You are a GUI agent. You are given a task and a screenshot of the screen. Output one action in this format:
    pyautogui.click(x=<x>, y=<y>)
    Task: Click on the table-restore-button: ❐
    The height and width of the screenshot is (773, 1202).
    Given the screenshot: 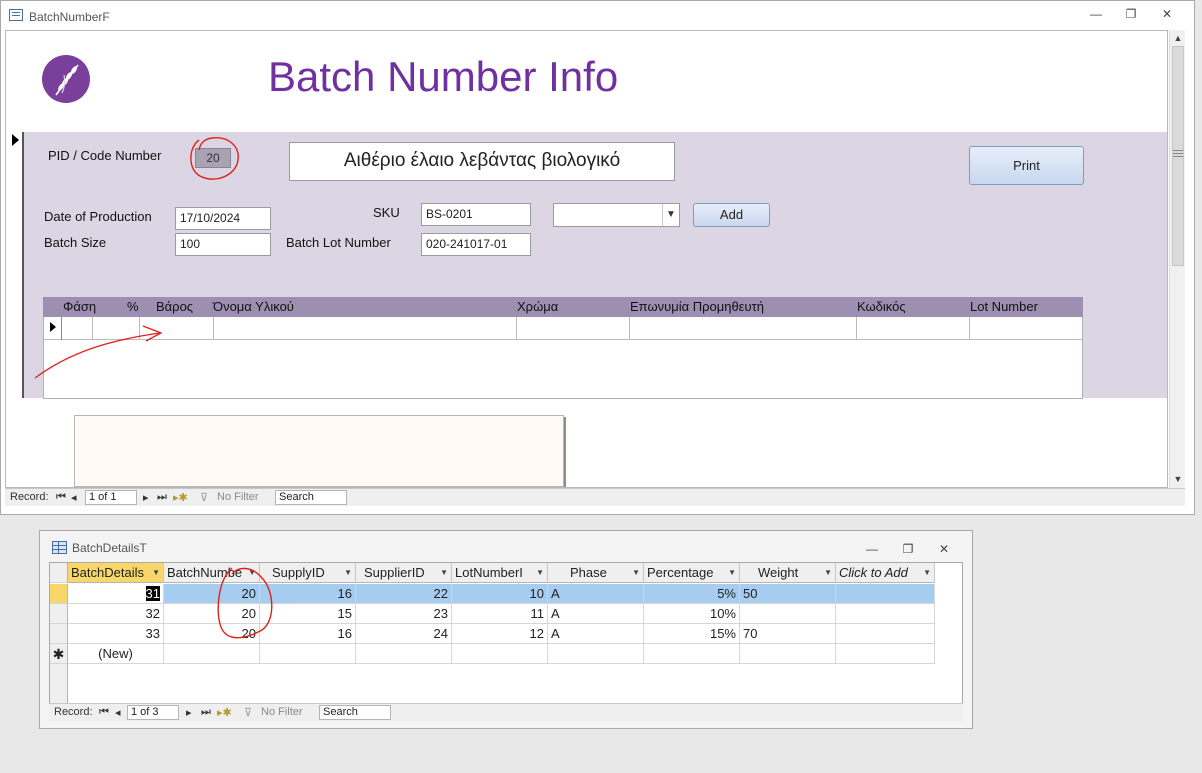 What is the action you would take?
    pyautogui.click(x=908, y=549)
    